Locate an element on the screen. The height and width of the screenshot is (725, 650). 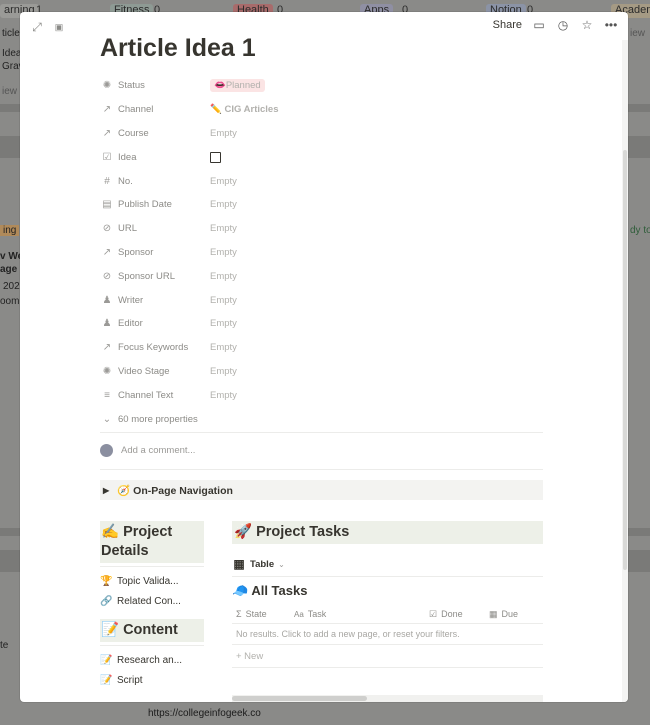
board-card-tag: ing is located at coordinates (10, 230).